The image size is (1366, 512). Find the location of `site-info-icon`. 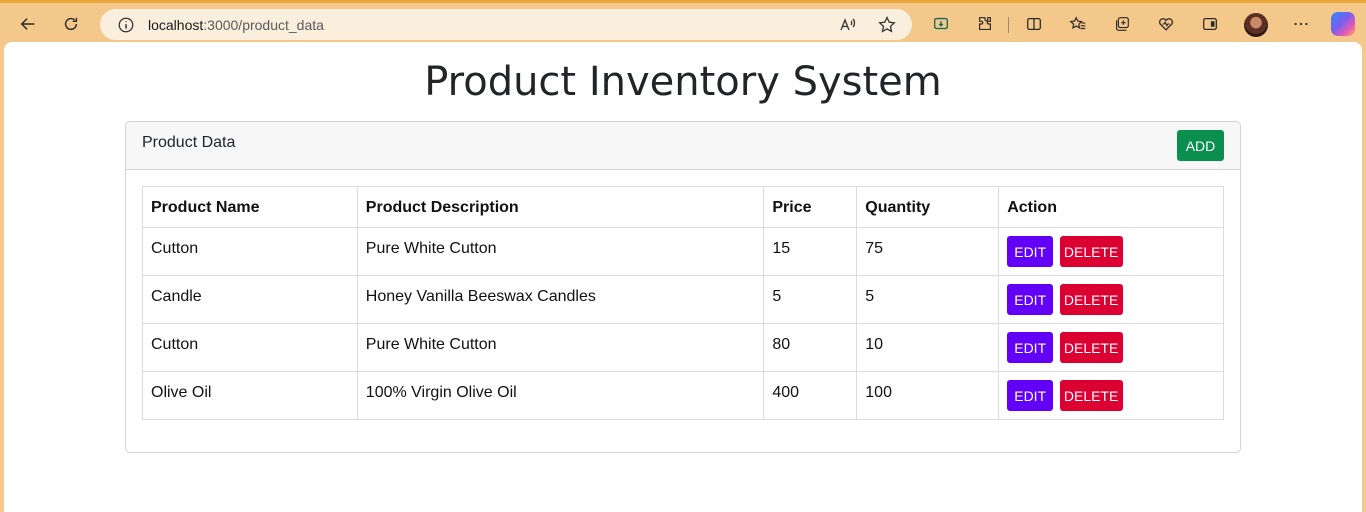

site-info-icon is located at coordinates (126, 25).